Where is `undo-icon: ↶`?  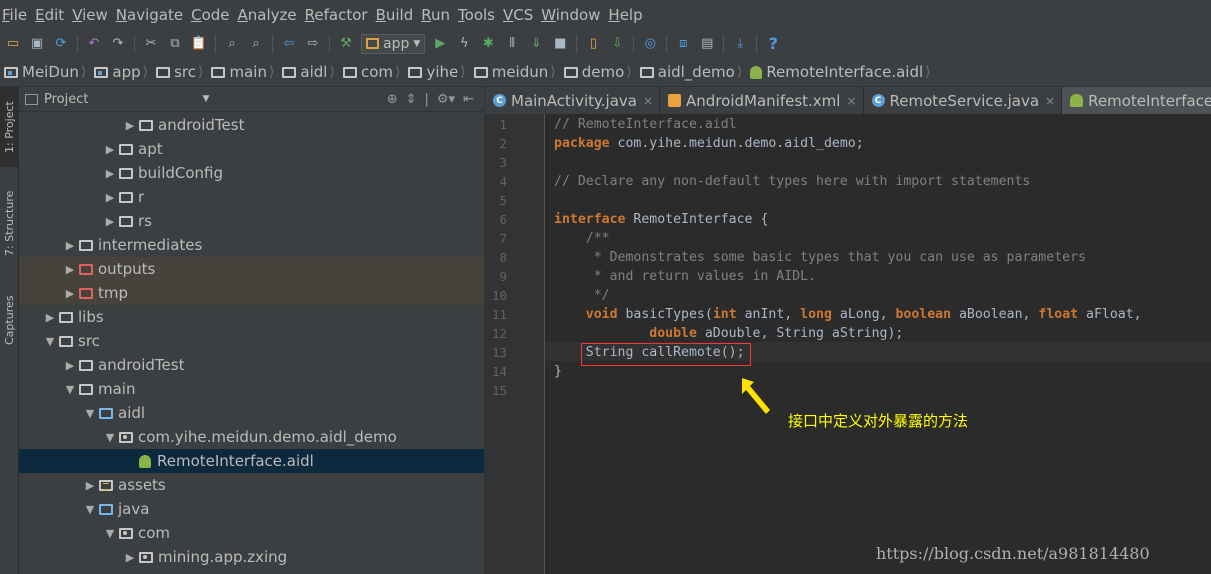 undo-icon: ↶ is located at coordinates (94, 44).